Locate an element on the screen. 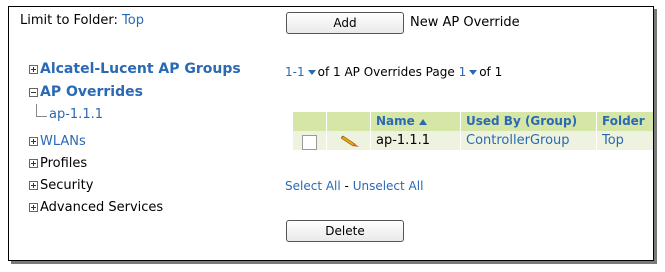 The height and width of the screenshot is (272, 665). delete-button: Delete is located at coordinates (345, 231).